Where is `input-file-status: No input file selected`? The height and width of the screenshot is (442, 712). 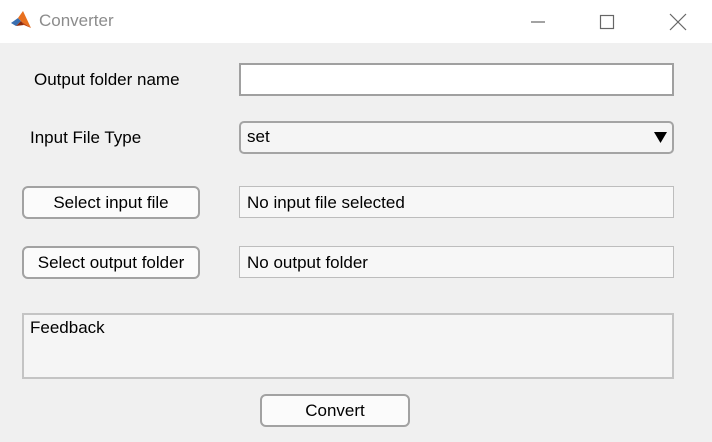
input-file-status: No input file selected is located at coordinates (456, 202).